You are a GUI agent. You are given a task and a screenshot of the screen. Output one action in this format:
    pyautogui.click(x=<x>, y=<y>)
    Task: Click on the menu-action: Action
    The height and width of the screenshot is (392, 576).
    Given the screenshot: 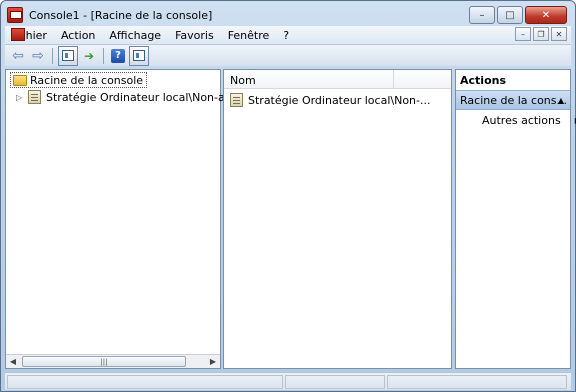 What is the action you would take?
    pyautogui.click(x=79, y=35)
    